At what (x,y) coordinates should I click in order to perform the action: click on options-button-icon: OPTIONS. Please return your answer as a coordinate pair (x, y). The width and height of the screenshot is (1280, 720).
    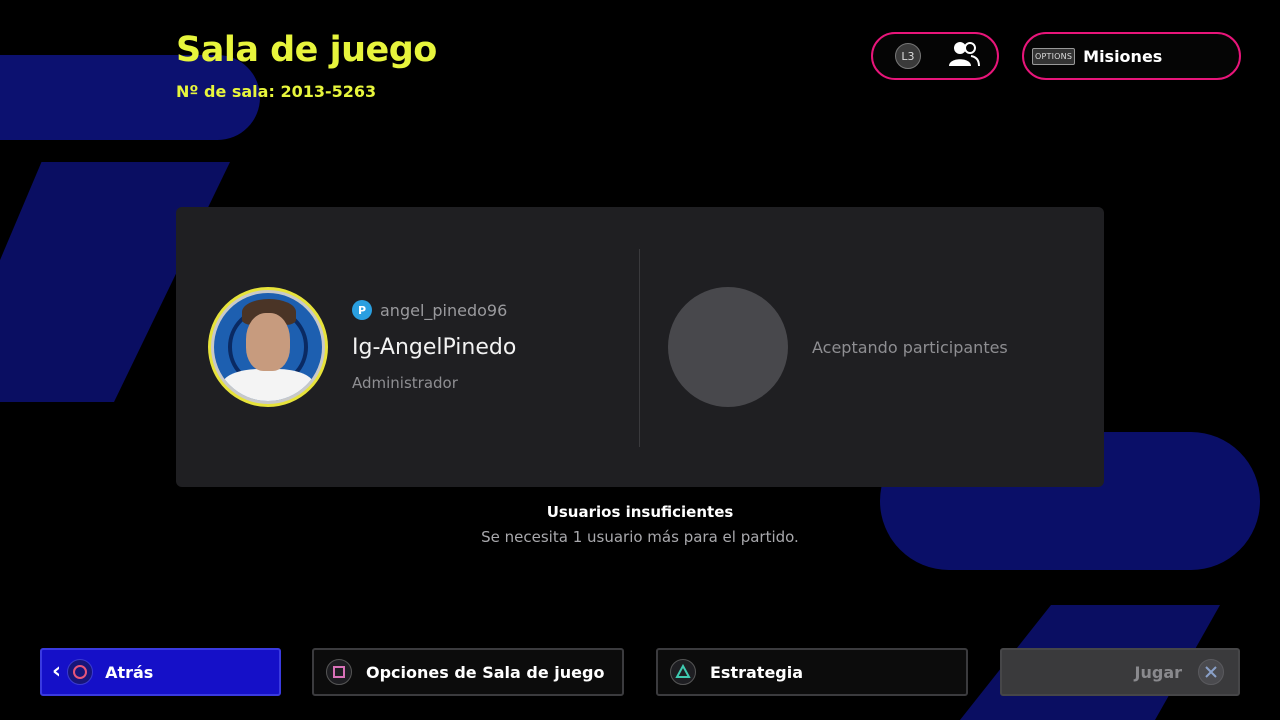
    Looking at the image, I should click on (1054, 56).